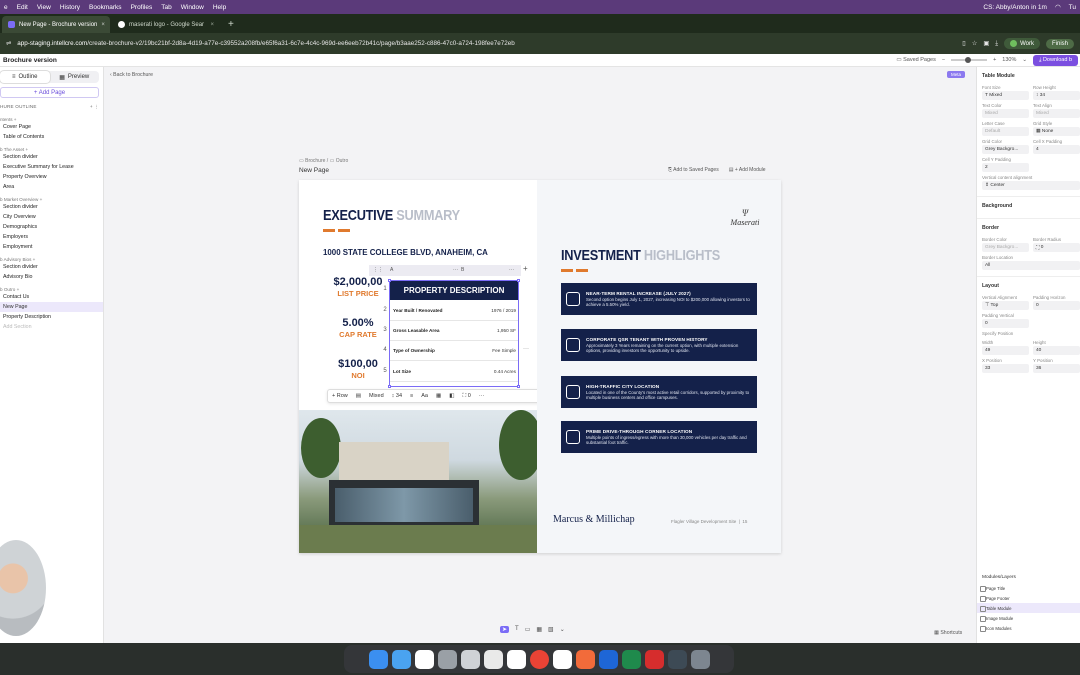 The width and height of the screenshot is (1080, 675). I want to click on layer-image-module: Image Module, so click(1028, 618).